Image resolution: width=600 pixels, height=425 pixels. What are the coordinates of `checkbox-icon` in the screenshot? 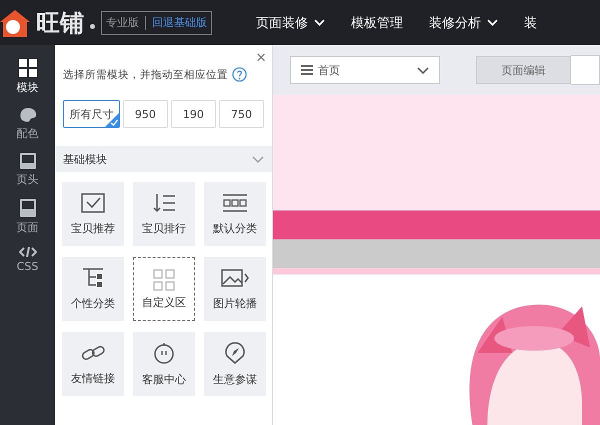 It's located at (93, 202).